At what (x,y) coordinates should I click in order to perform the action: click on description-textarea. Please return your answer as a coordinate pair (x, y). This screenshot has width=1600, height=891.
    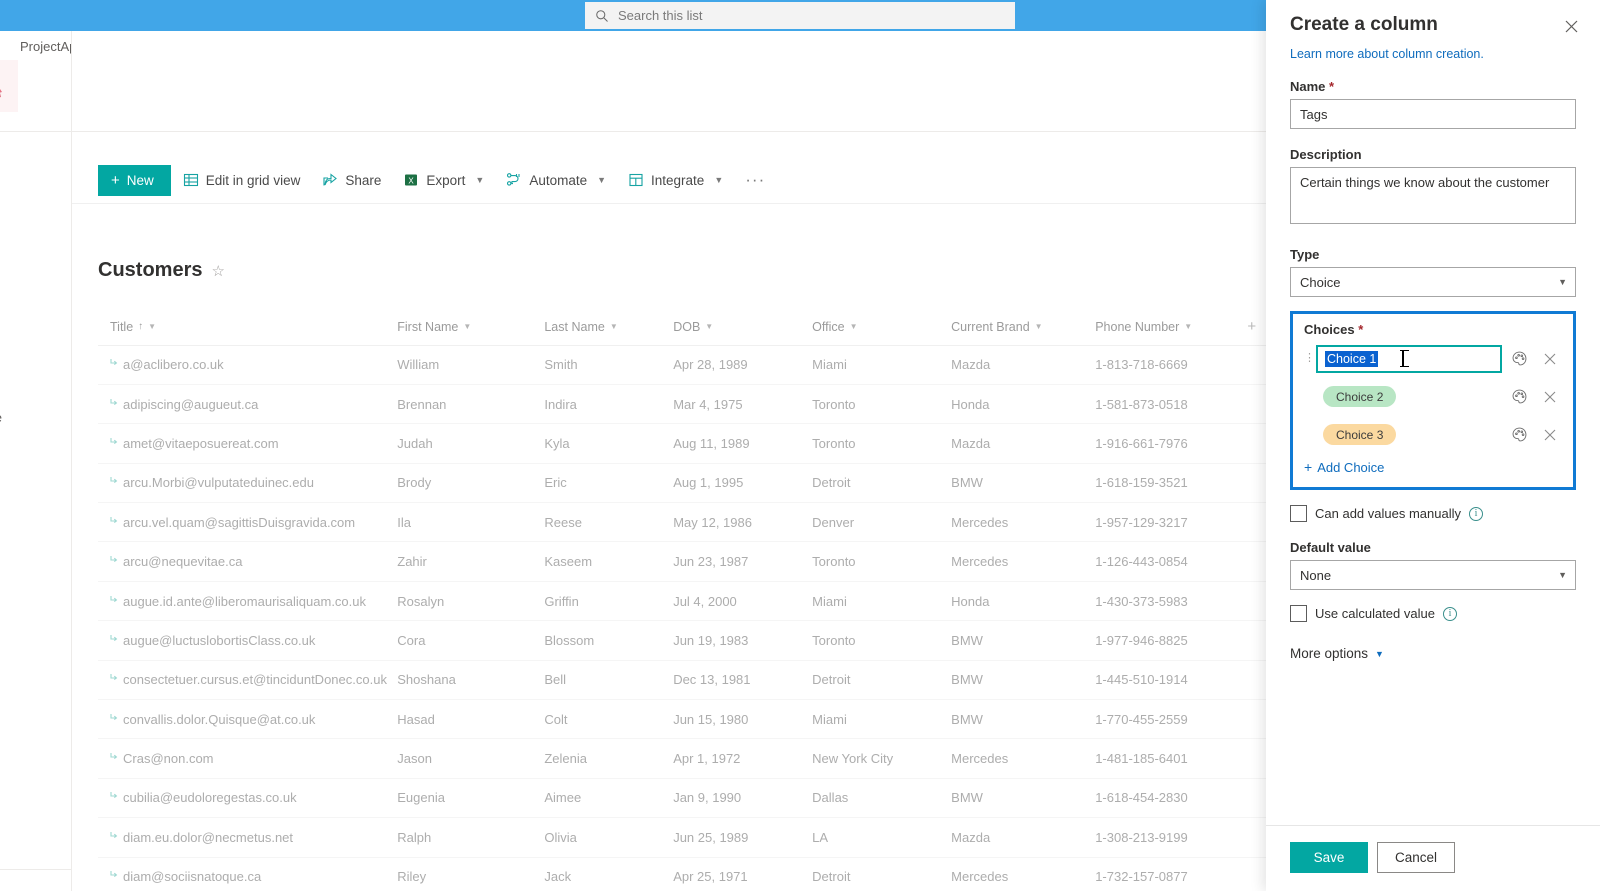
    Looking at the image, I should click on (1433, 195).